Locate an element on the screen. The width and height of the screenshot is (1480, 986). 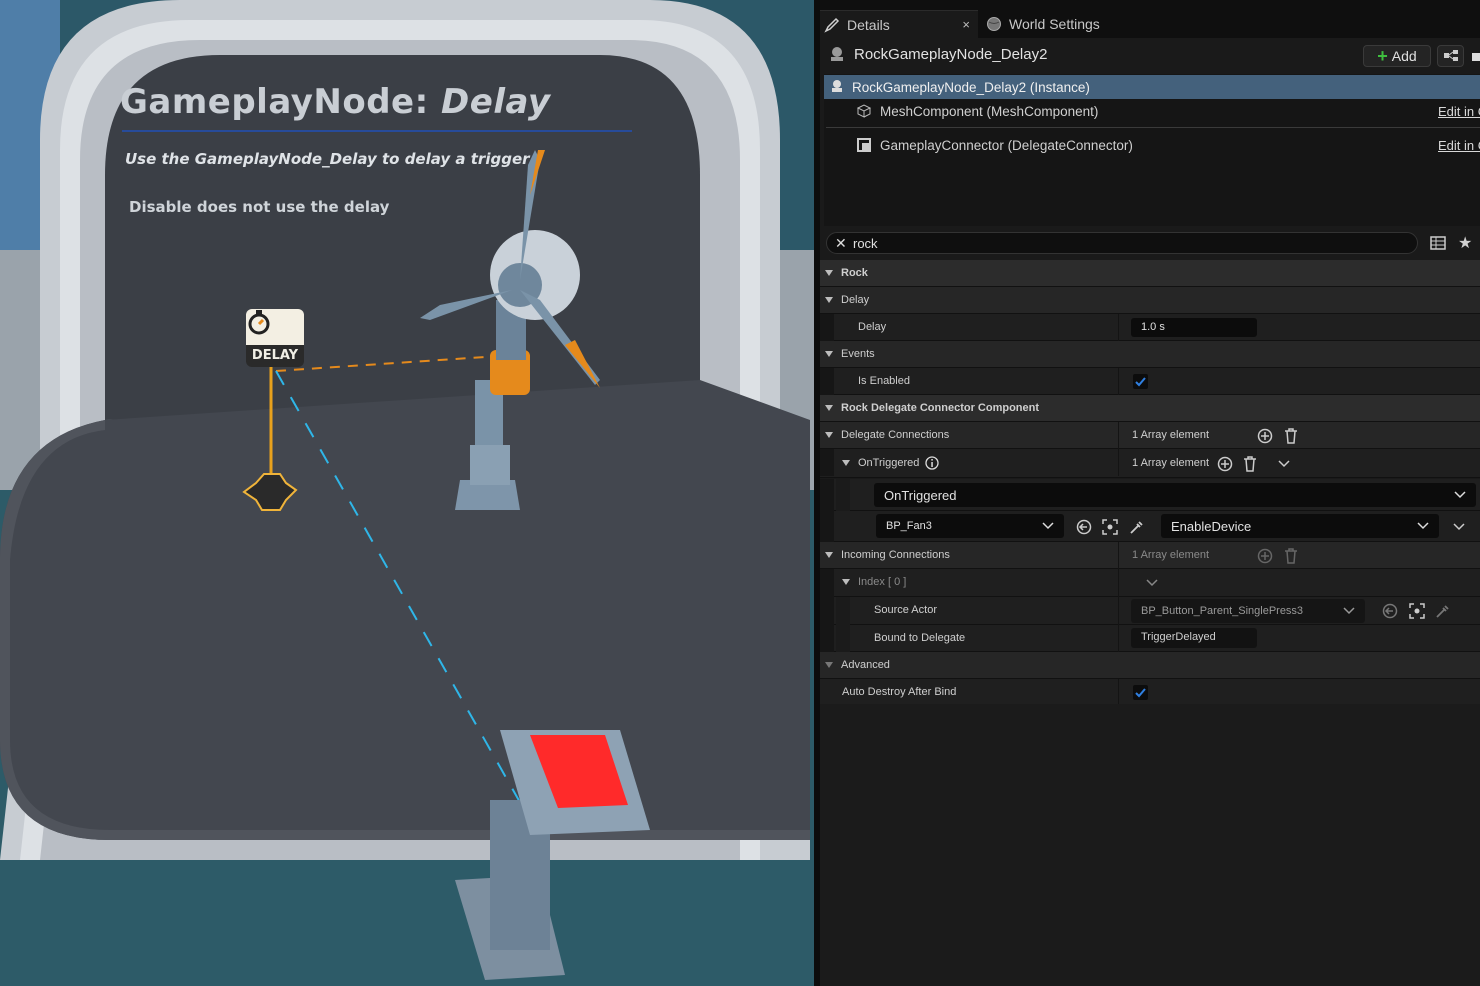
stopwatch-icon is located at coordinates (275, 328).